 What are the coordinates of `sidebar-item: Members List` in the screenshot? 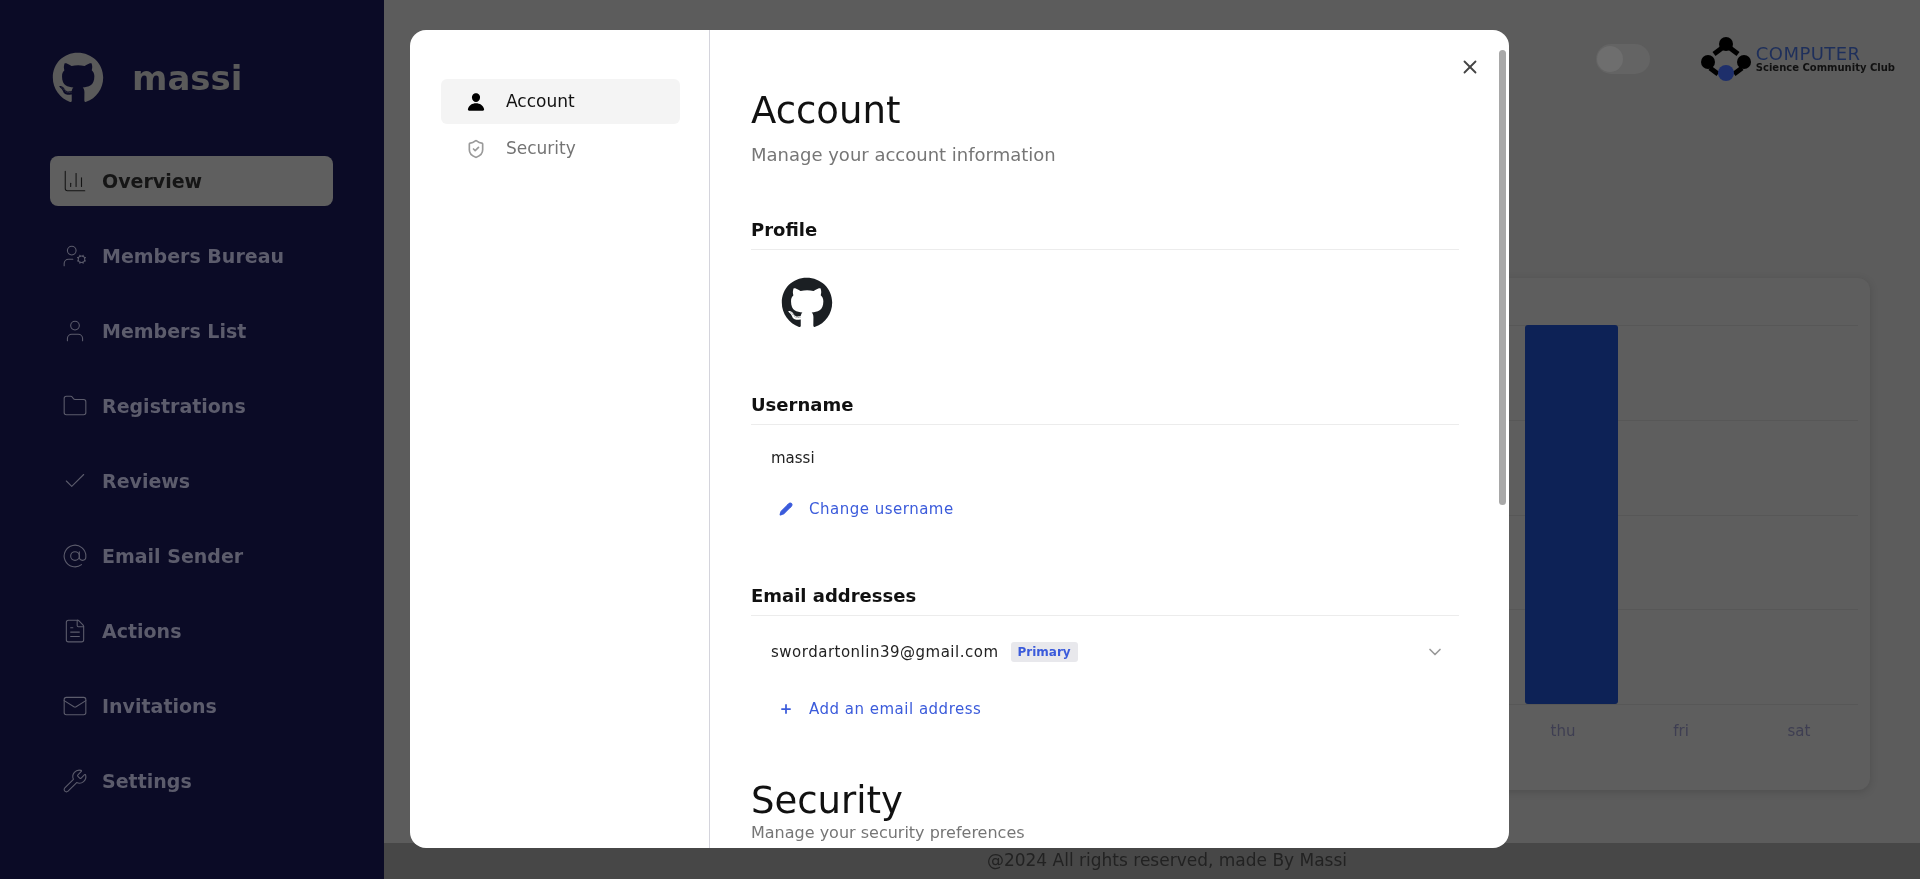 It's located at (191, 331).